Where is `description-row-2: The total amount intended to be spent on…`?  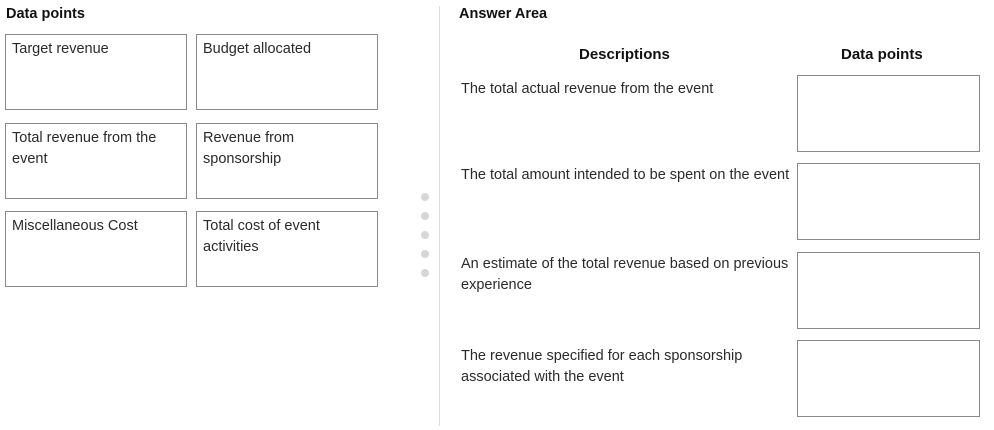
description-row-2: The total amount intended to be spent on… is located at coordinates (625, 175).